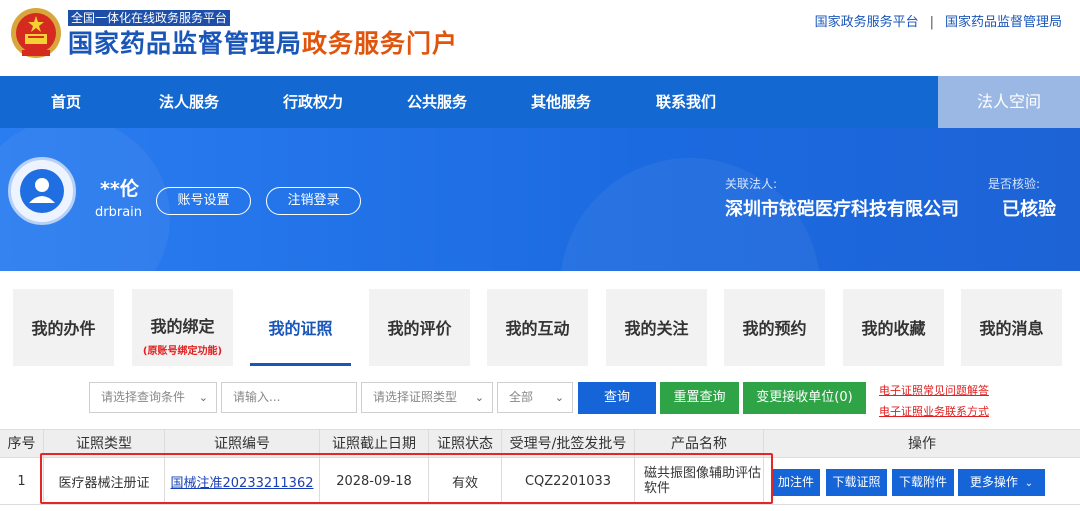 The width and height of the screenshot is (1080, 511). I want to click on license-number-link: 国械注准20233211362, so click(242, 481).